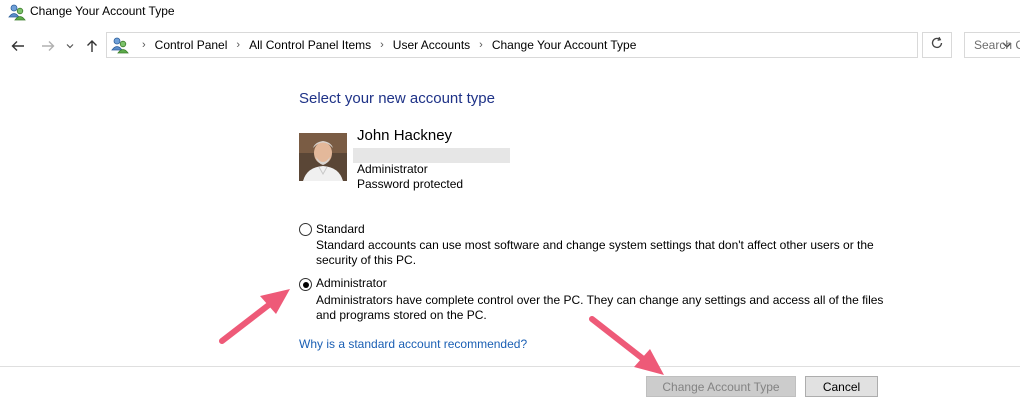  Describe the element at coordinates (310, 45) in the screenshot. I see `breadcrumb-all-items: All Control Panel Items` at that location.